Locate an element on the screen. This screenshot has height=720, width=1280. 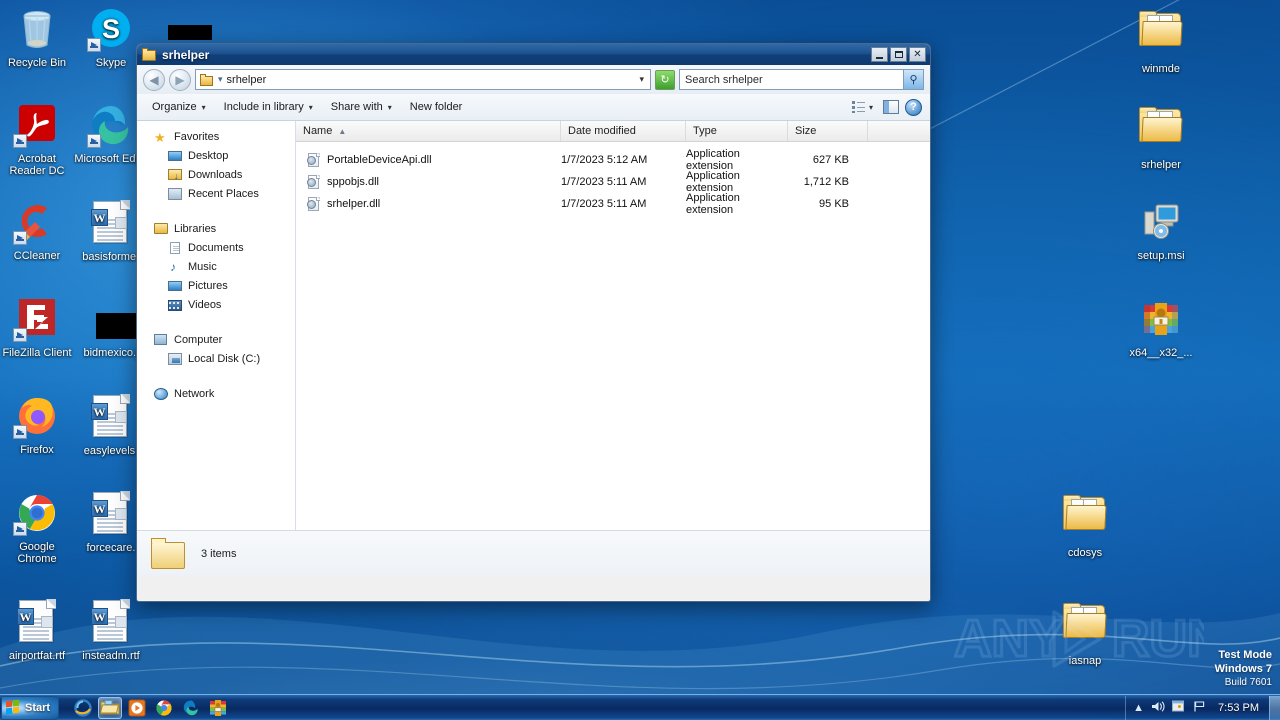
acrobat-reader-icon is located at coordinates (37, 125).